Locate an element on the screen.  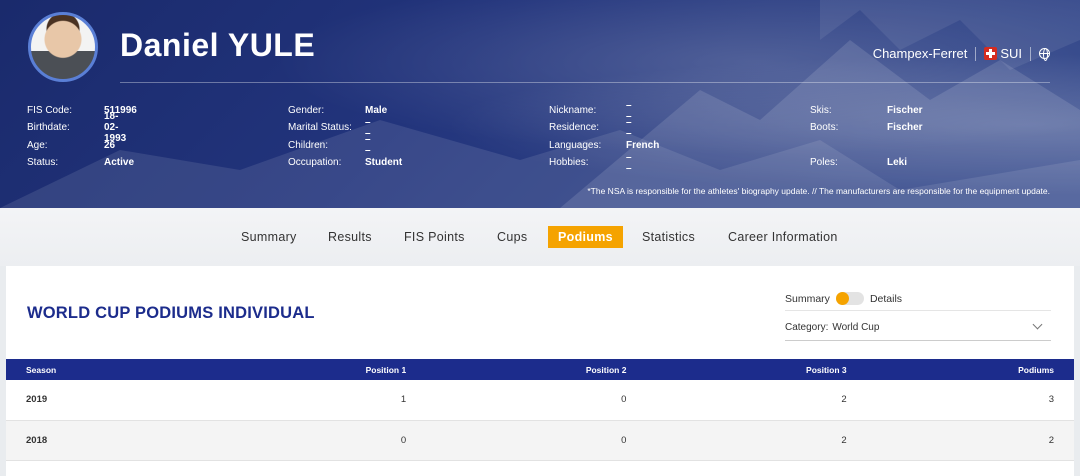
bio-row: Children: – – is located at coordinates (329, 145).